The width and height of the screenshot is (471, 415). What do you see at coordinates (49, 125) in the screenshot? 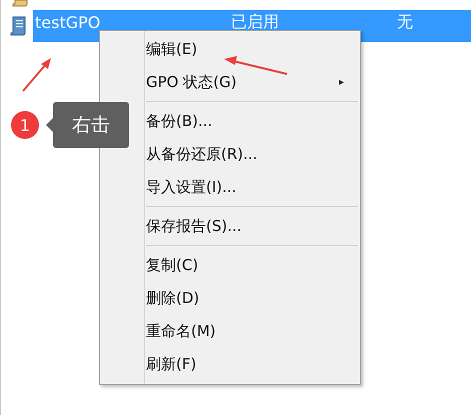
I see `callout-pointer` at bounding box center [49, 125].